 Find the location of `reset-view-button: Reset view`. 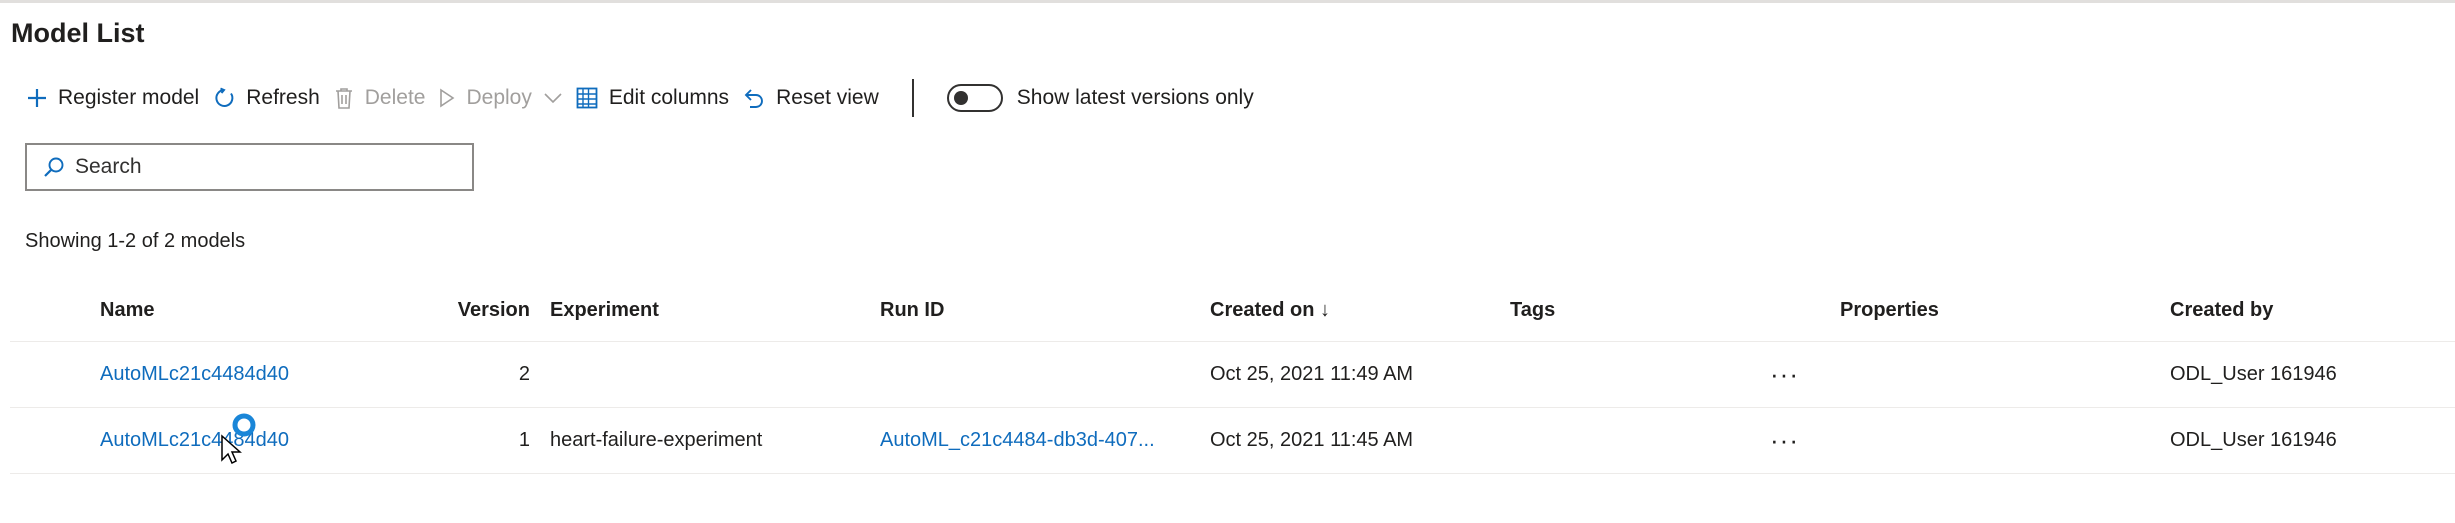

reset-view-button: Reset view is located at coordinates (811, 98).